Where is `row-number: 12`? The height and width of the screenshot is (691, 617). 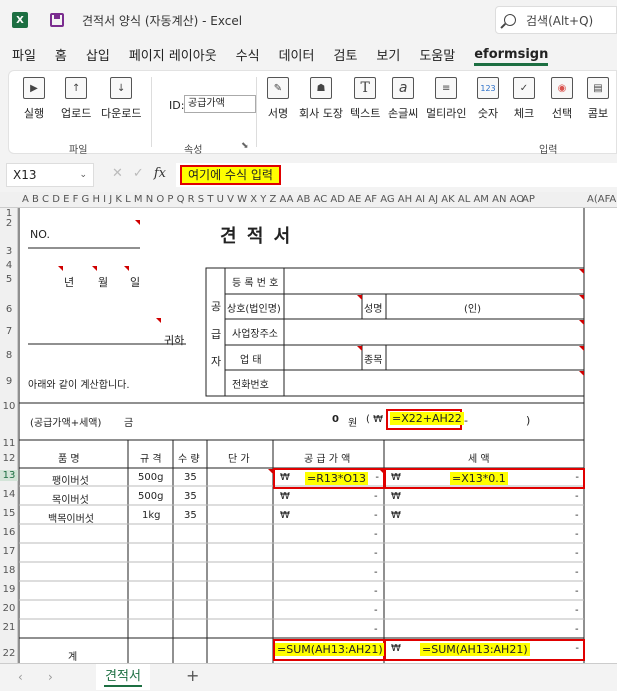
row-number: 12 is located at coordinates (9, 458).